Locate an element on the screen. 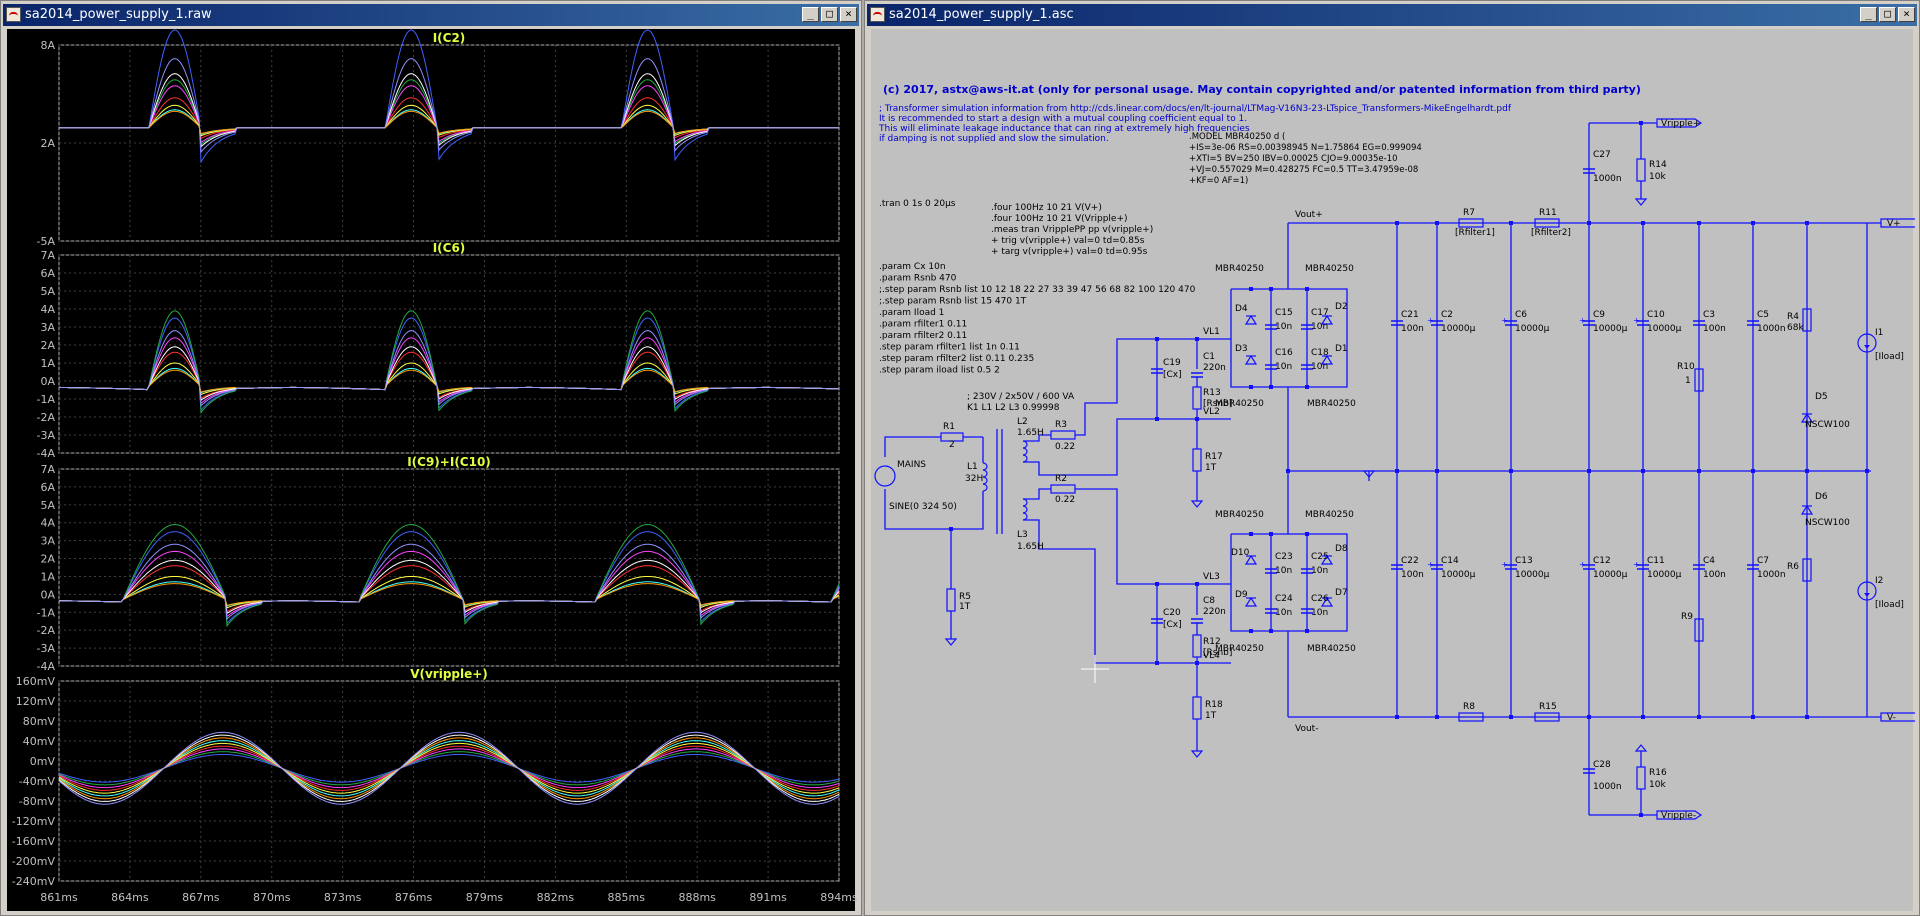 This screenshot has height=916, width=1920. x-tick-label: 873ms is located at coordinates (343, 897).